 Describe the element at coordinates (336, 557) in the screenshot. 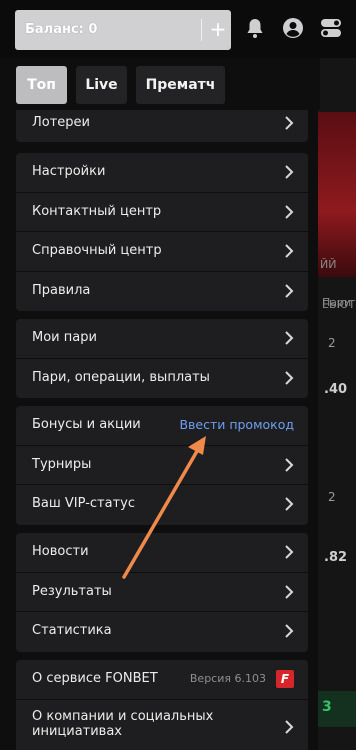

I see `background-odd: .82` at that location.